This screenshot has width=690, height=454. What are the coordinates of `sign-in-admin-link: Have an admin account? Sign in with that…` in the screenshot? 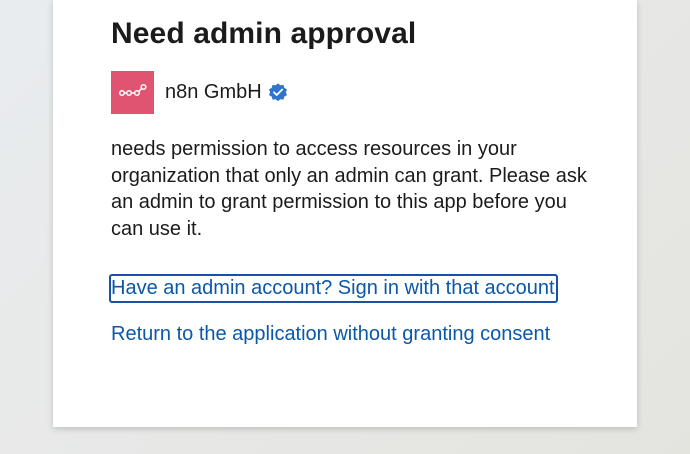 It's located at (333, 288).